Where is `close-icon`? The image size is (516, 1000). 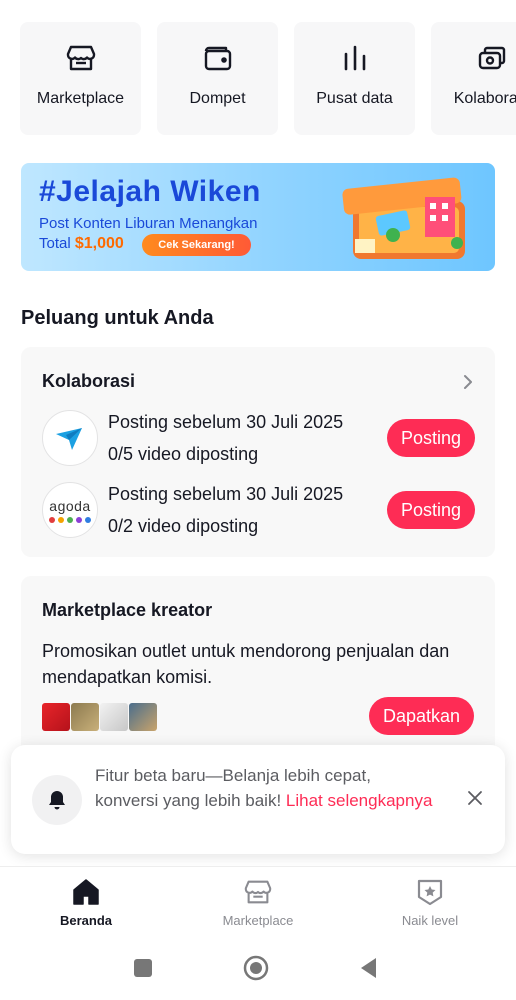
close-icon is located at coordinates (475, 798).